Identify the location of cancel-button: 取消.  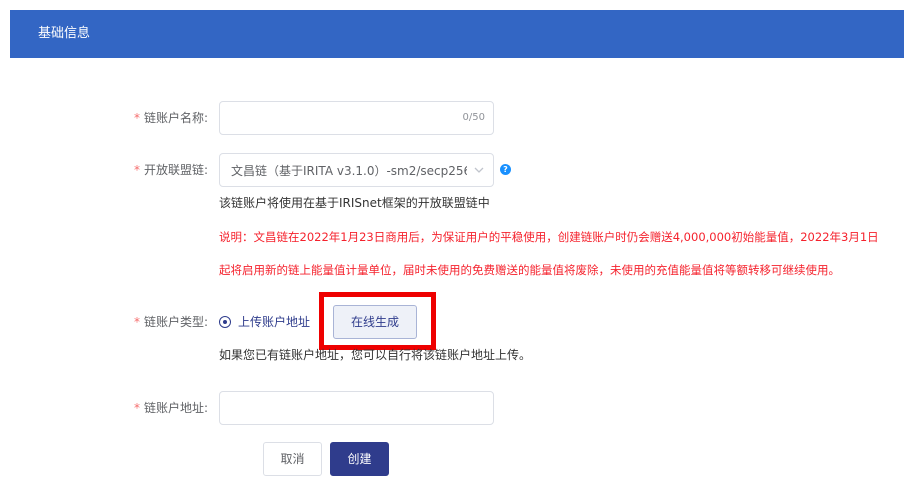
(292, 459).